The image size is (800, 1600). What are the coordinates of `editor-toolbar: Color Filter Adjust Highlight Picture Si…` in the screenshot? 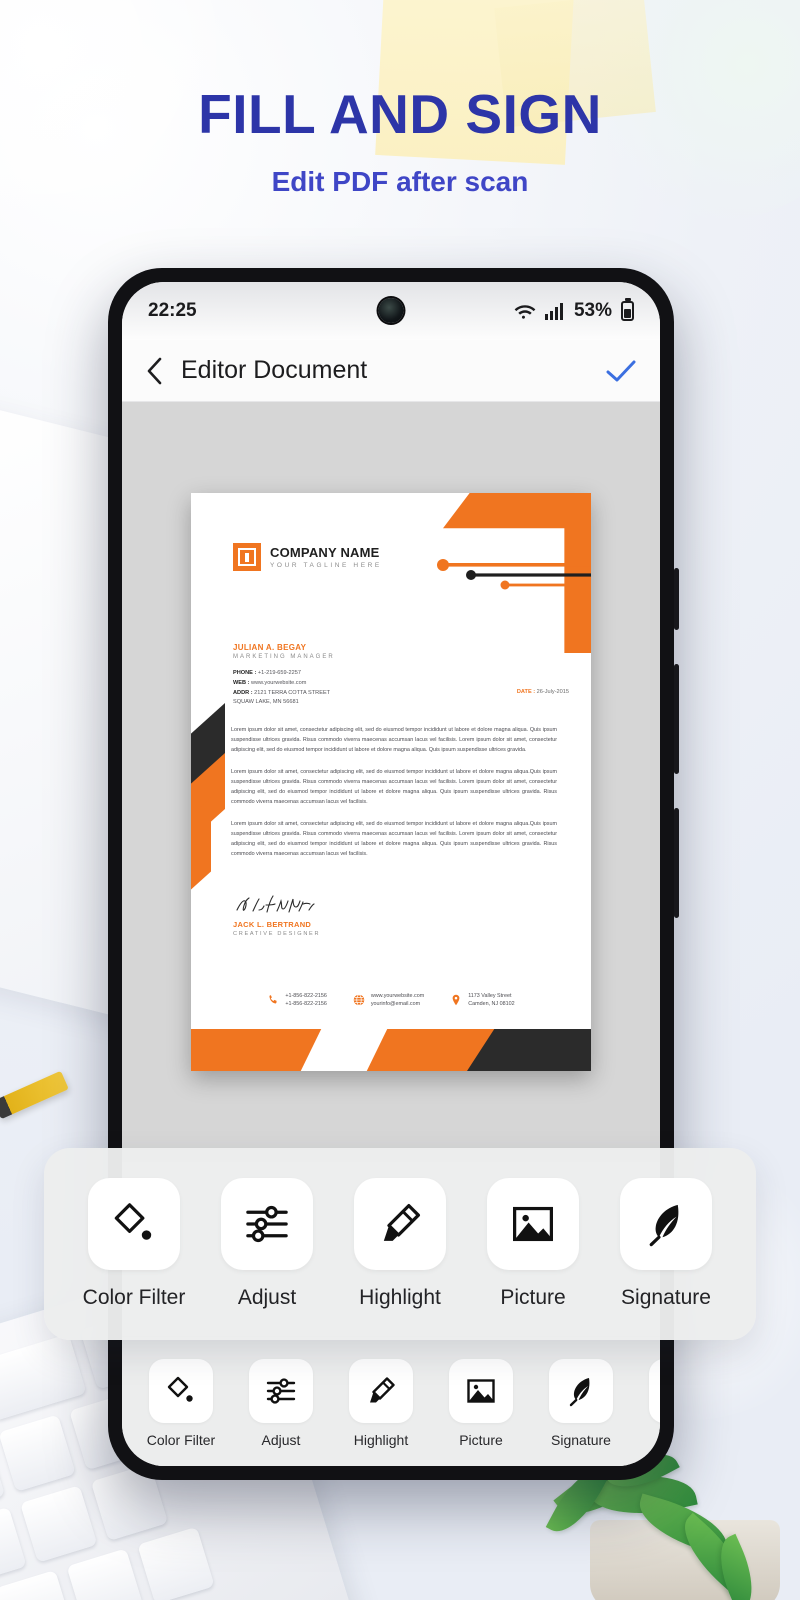 It's located at (391, 1401).